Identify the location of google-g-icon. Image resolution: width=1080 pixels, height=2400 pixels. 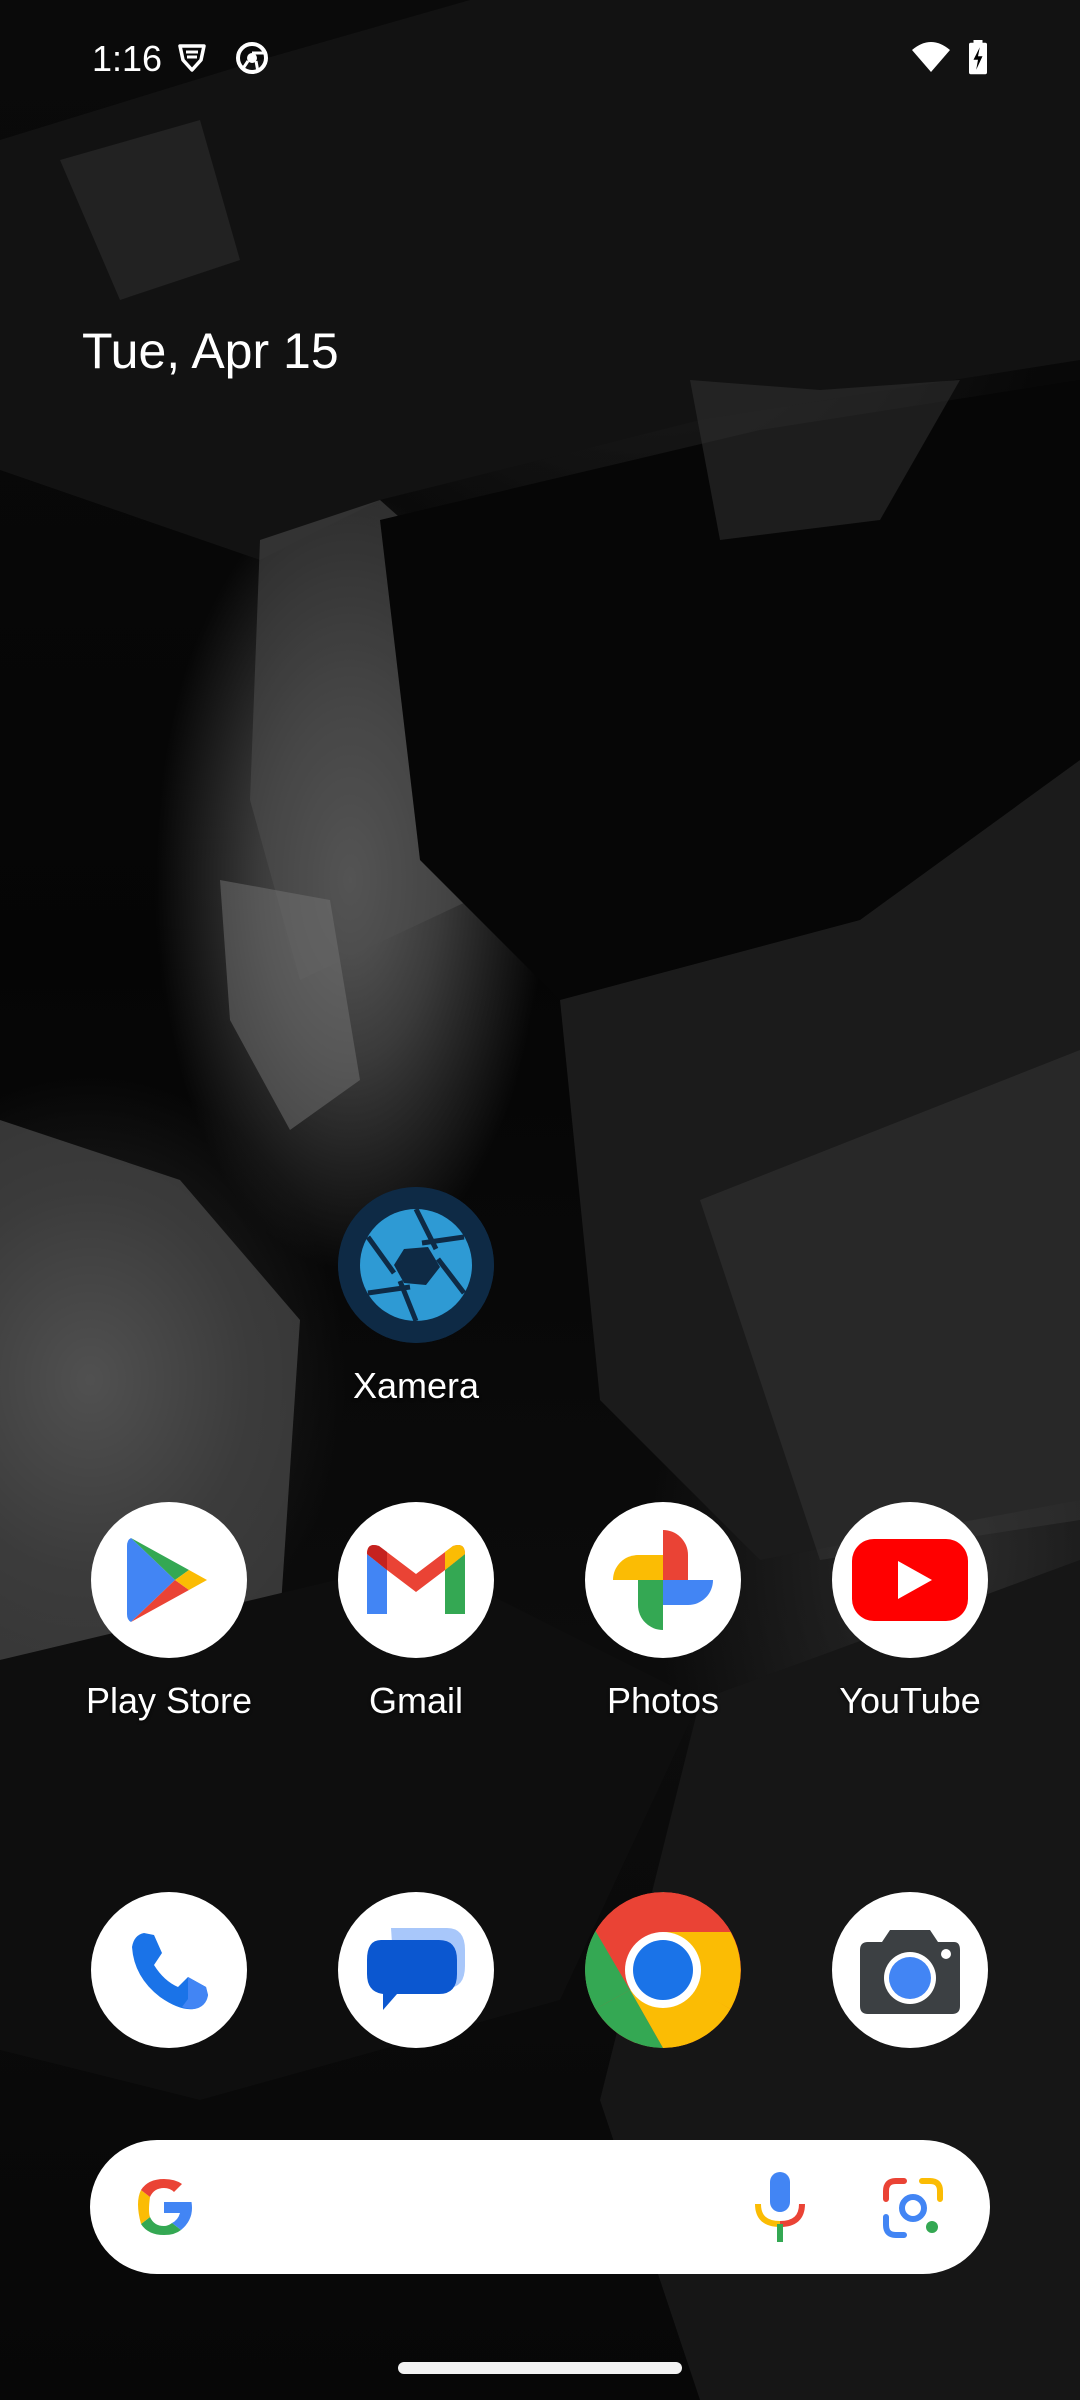
(165, 2207).